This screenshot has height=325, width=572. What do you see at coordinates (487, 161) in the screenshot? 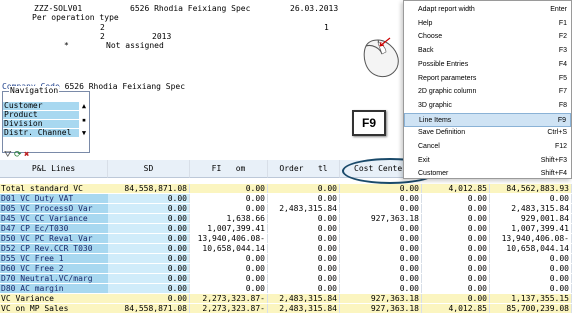
I see `menu-item: Exit Shift+F3` at bounding box center [487, 161].